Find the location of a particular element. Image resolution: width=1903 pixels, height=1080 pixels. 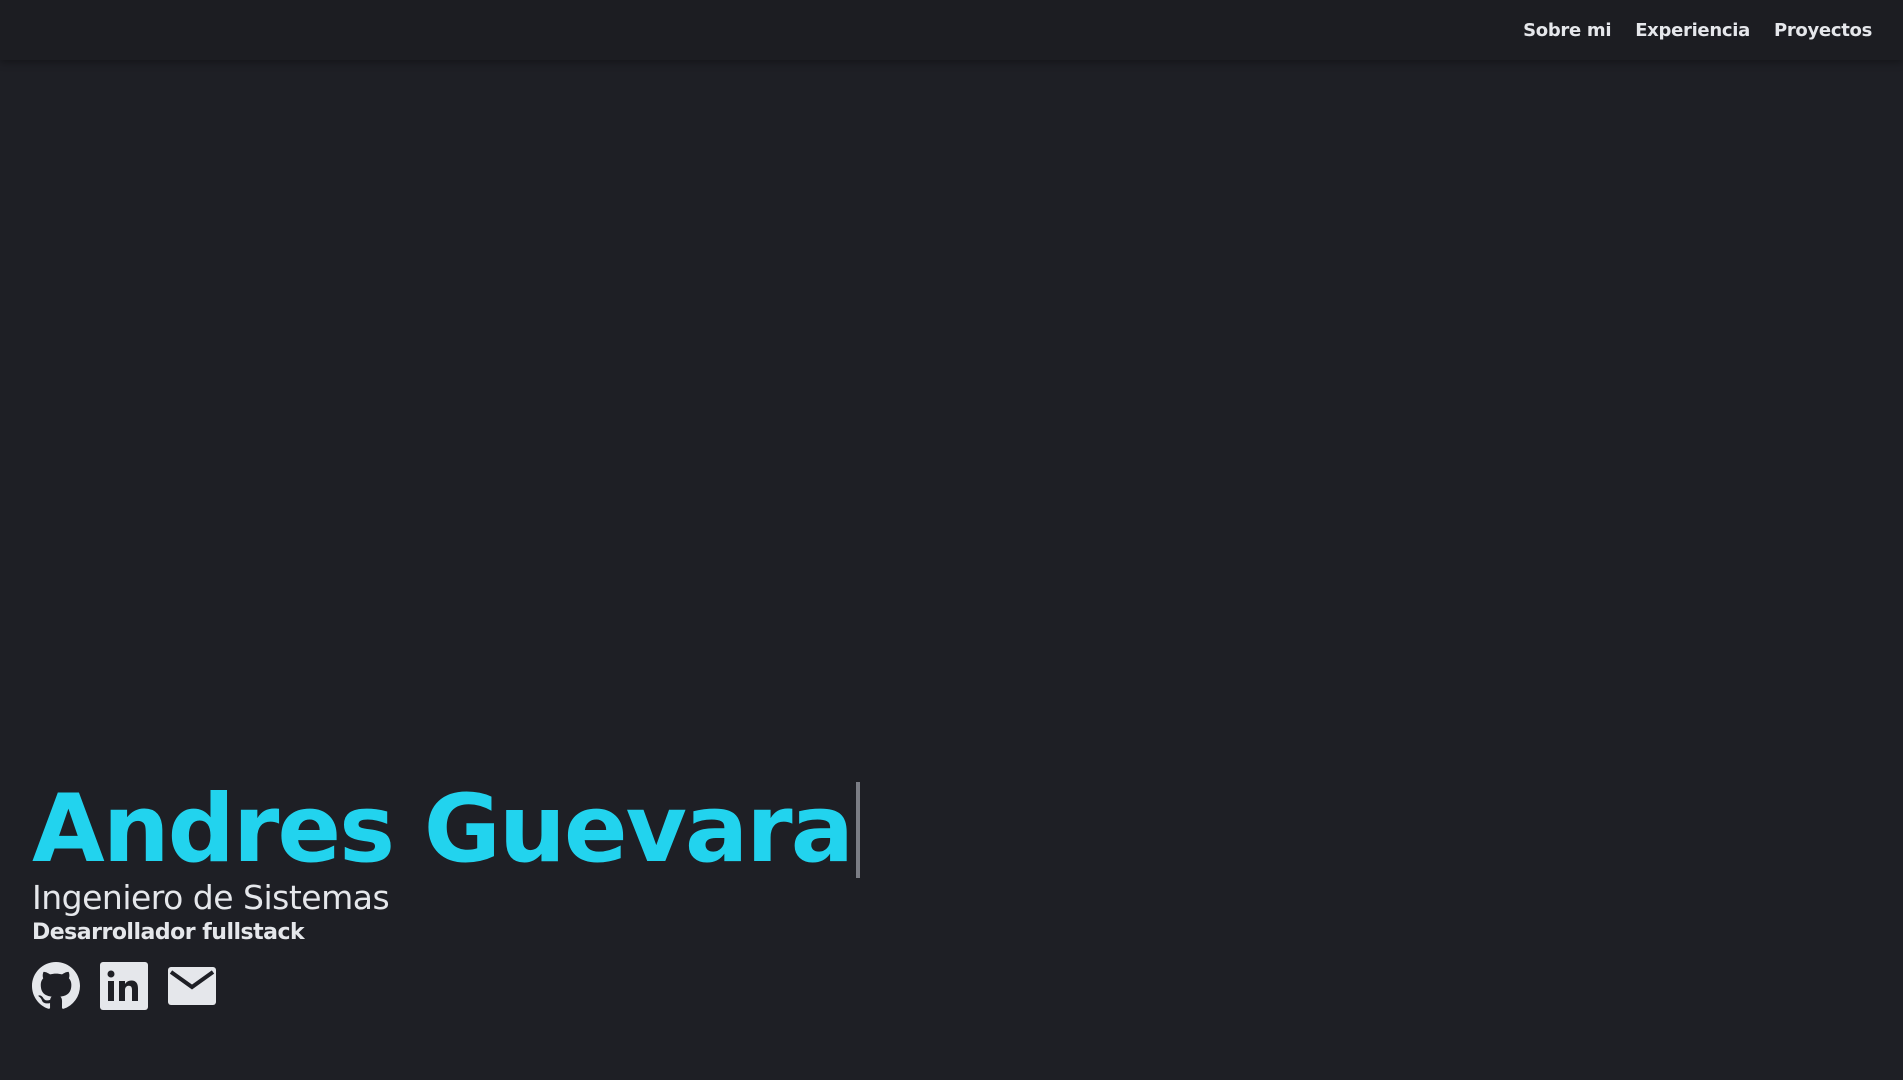

main-nav: Sobre mi Experiencia Proyectos is located at coordinates (1697, 30).